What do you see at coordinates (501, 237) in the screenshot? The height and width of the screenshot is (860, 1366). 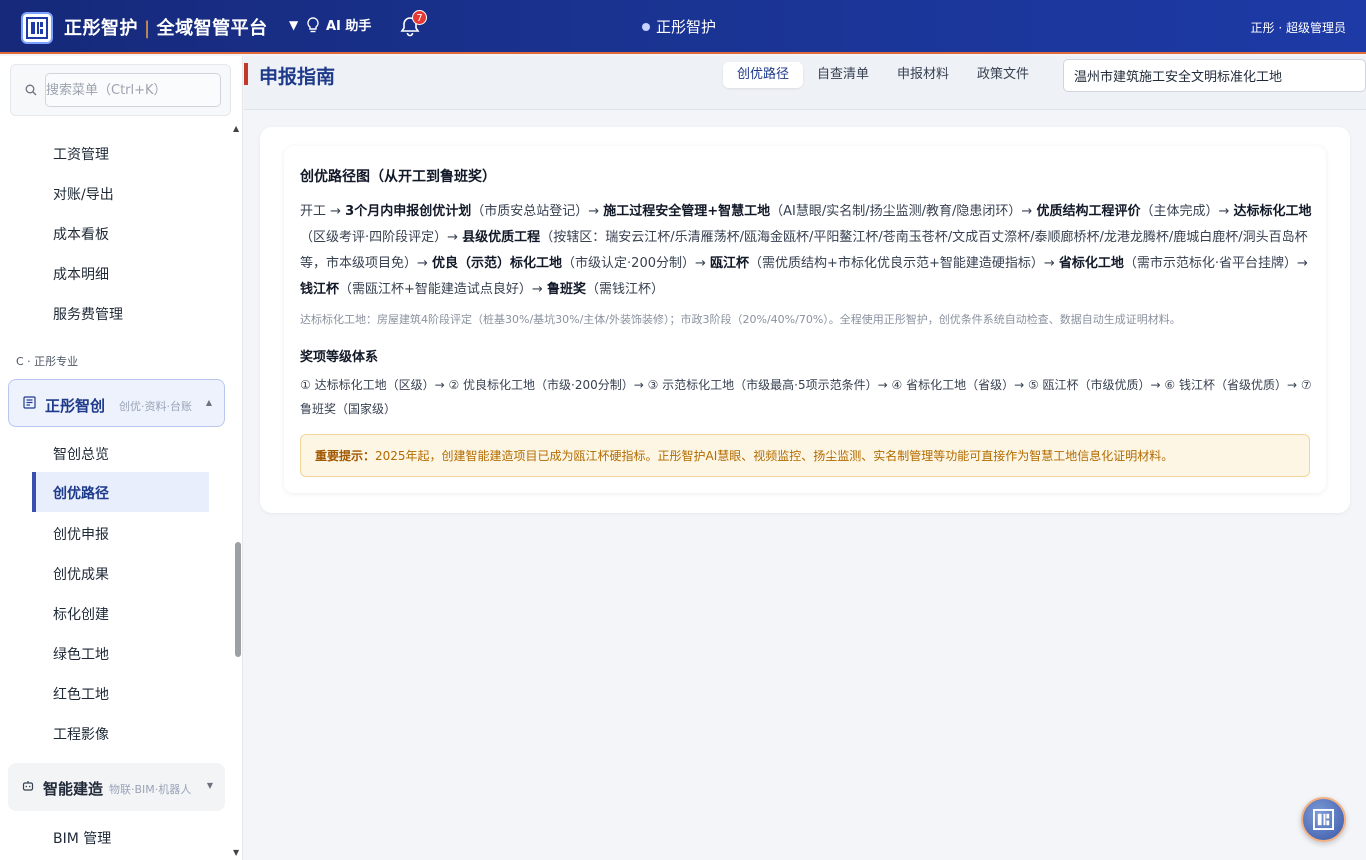 I see `path-milestone: 县级优质工程` at bounding box center [501, 237].